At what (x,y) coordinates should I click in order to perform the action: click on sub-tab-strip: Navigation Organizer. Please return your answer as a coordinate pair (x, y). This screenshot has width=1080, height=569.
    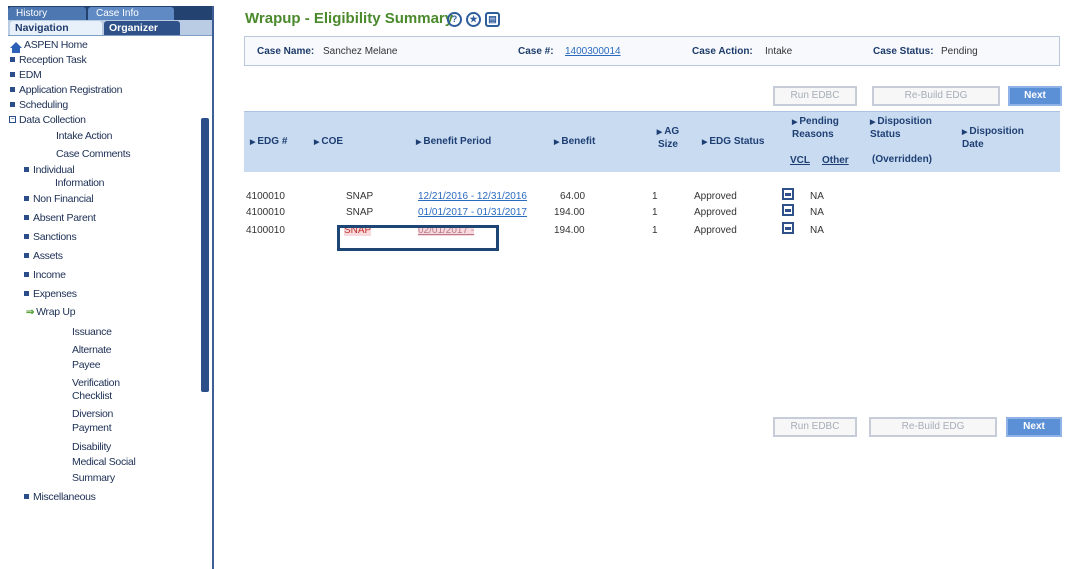
    Looking at the image, I should click on (110, 28).